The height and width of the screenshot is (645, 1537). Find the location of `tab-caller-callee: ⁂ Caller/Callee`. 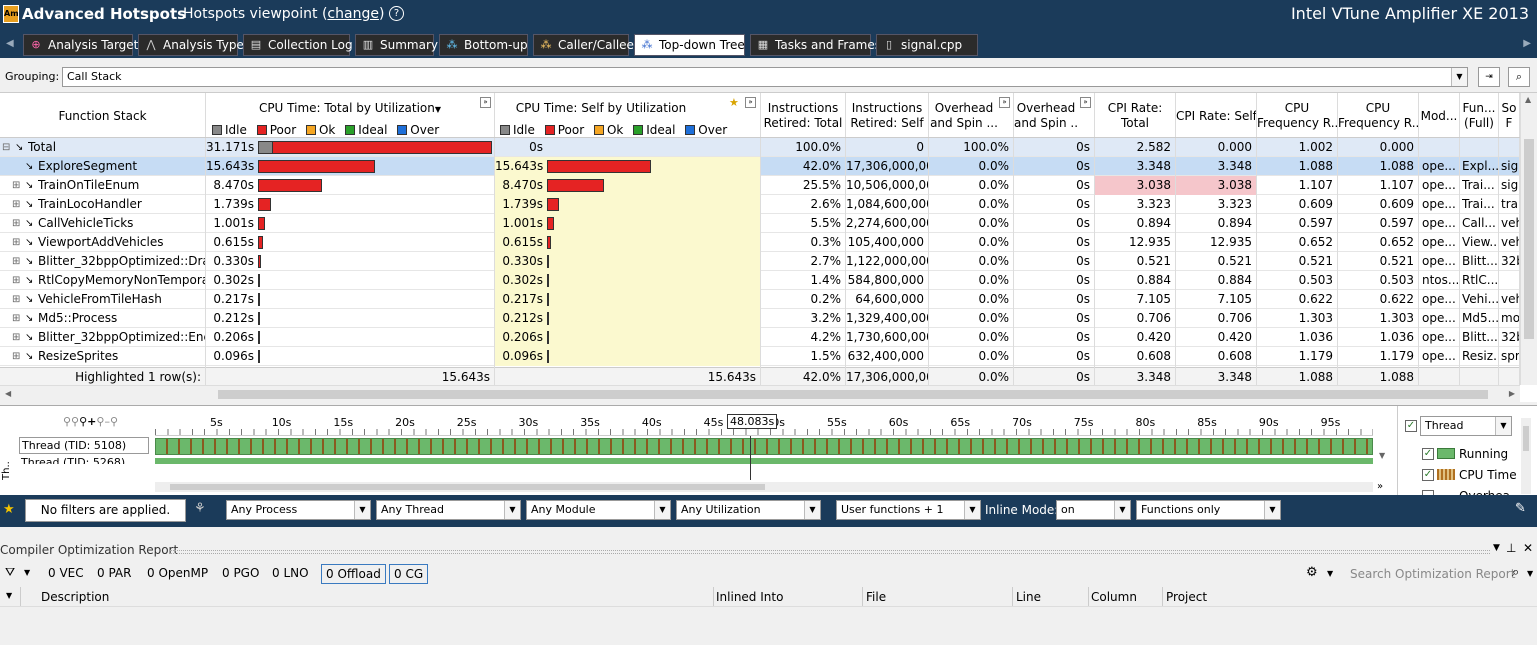

tab-caller-callee: ⁂ Caller/Callee is located at coordinates (583, 45).